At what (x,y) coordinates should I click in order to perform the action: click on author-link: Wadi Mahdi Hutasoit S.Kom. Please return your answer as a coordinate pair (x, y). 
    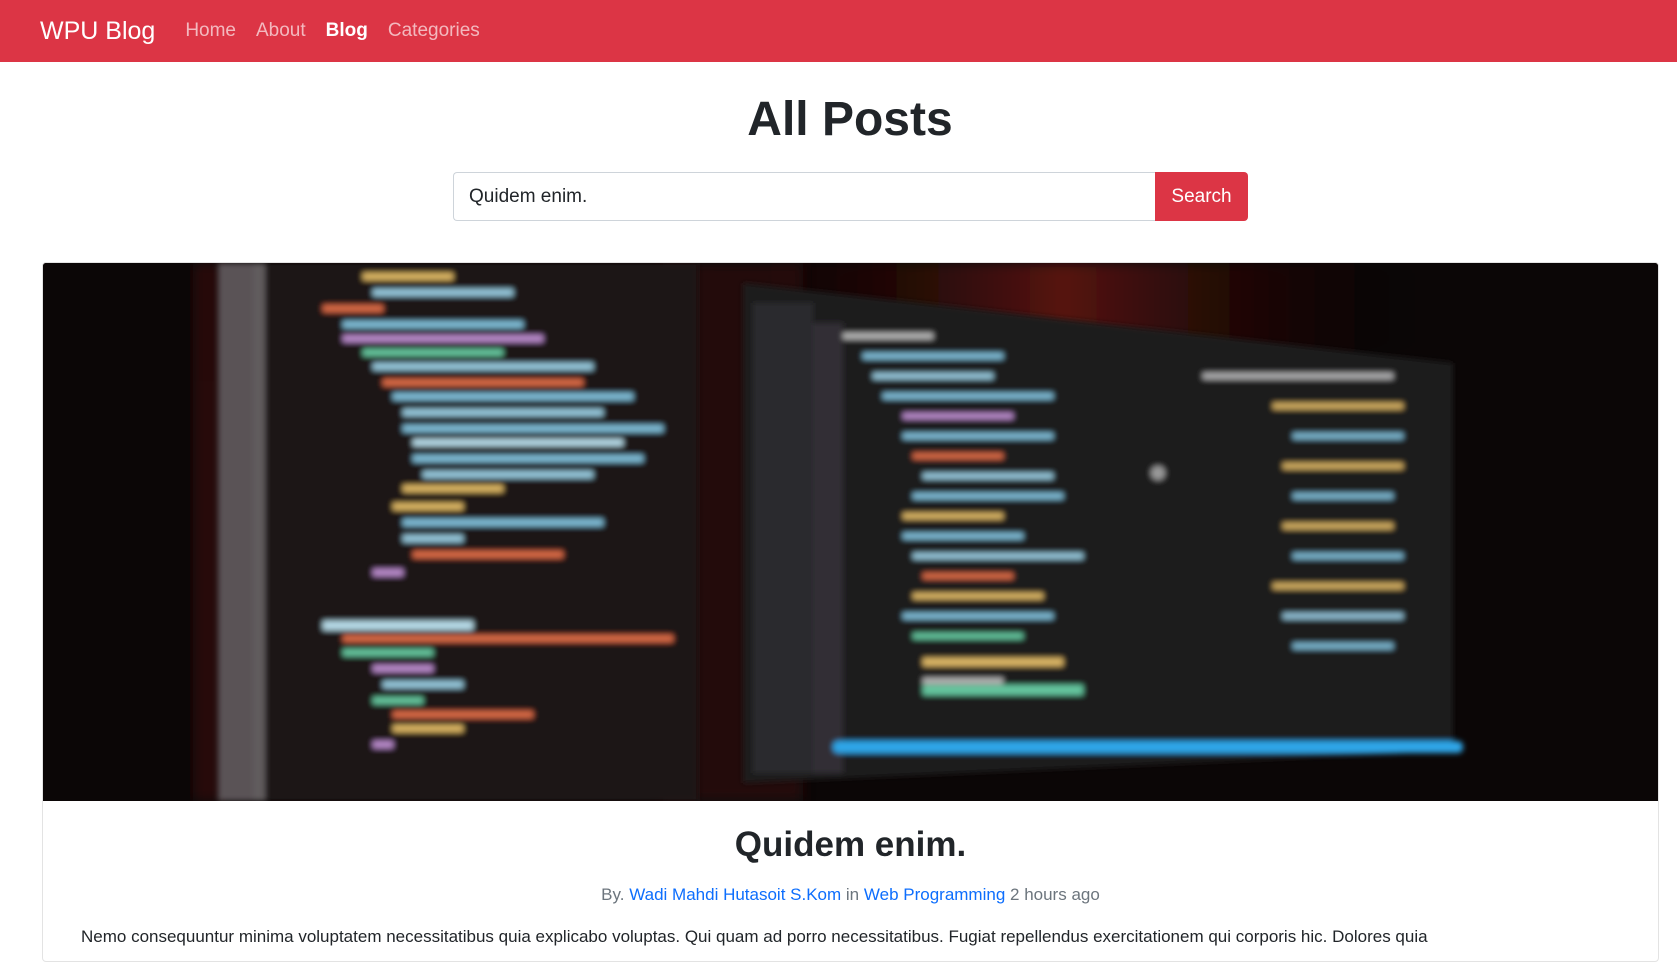
    Looking at the image, I should click on (735, 894).